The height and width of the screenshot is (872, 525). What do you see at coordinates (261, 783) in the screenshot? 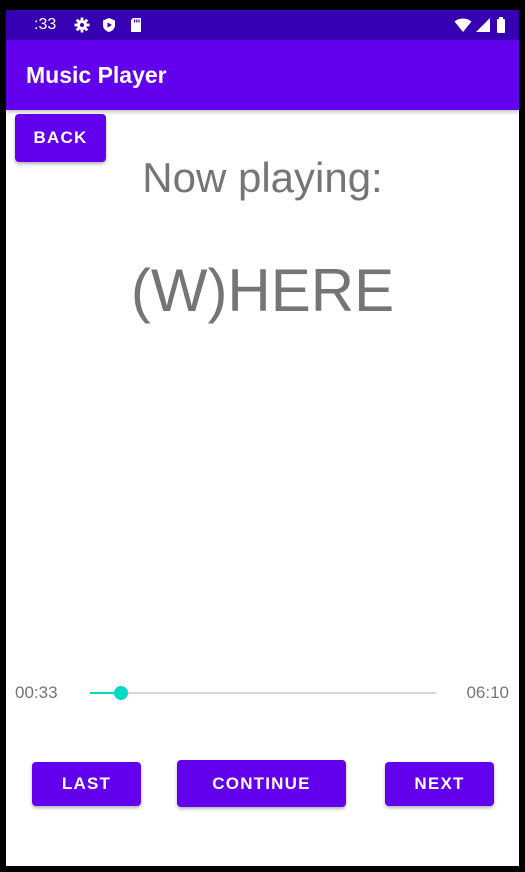
I see `continue-button: CONTINUE` at bounding box center [261, 783].